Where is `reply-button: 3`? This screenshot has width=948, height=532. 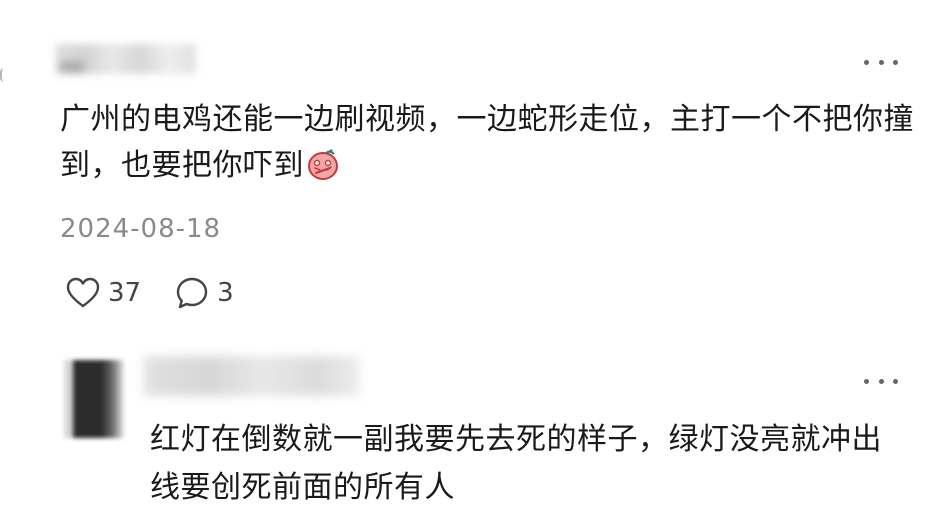 reply-button: 3 is located at coordinates (204, 293).